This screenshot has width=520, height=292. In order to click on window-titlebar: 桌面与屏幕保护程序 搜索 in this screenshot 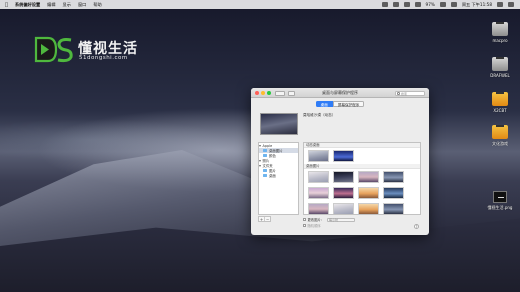, I will do `click(340, 93)`.